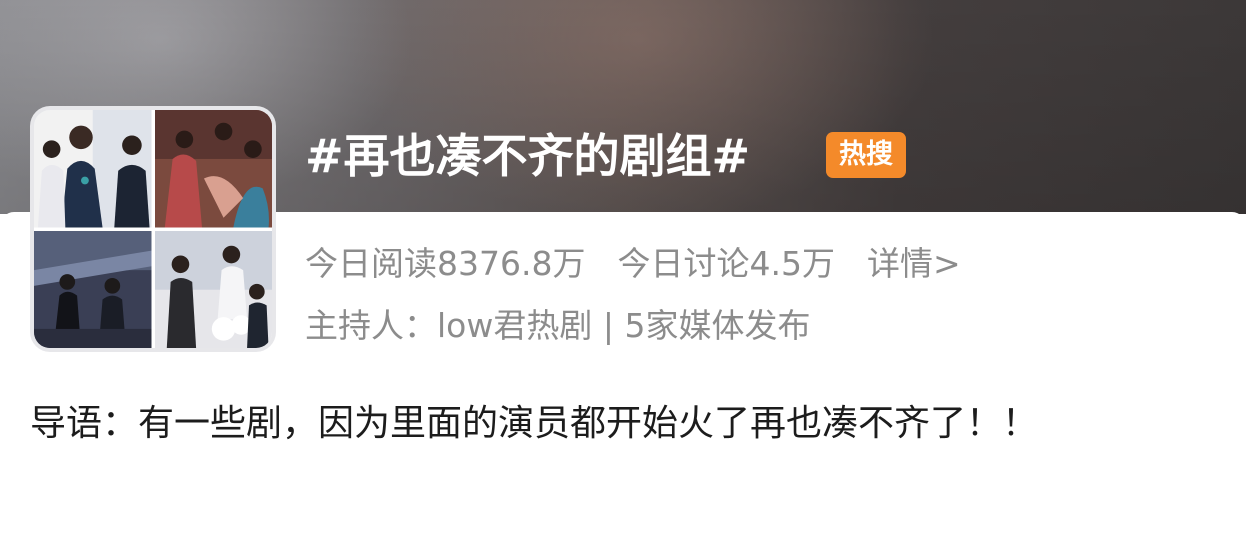 The image size is (1246, 534). Describe the element at coordinates (866, 155) in the screenshot. I see `hot-search-badge: 热搜` at that location.